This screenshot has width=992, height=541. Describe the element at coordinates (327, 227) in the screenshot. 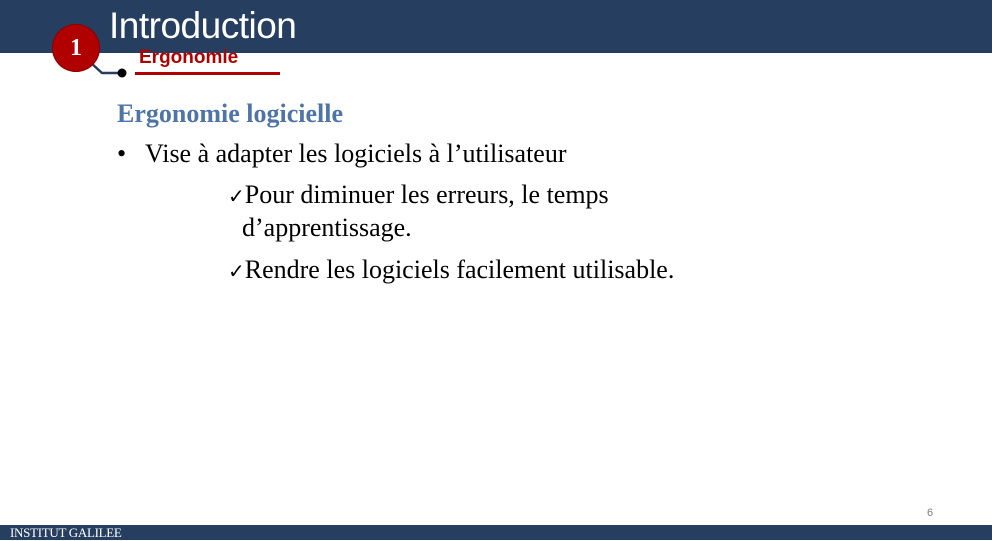

I see `check-item-continuation: d’apprentissage.` at that location.